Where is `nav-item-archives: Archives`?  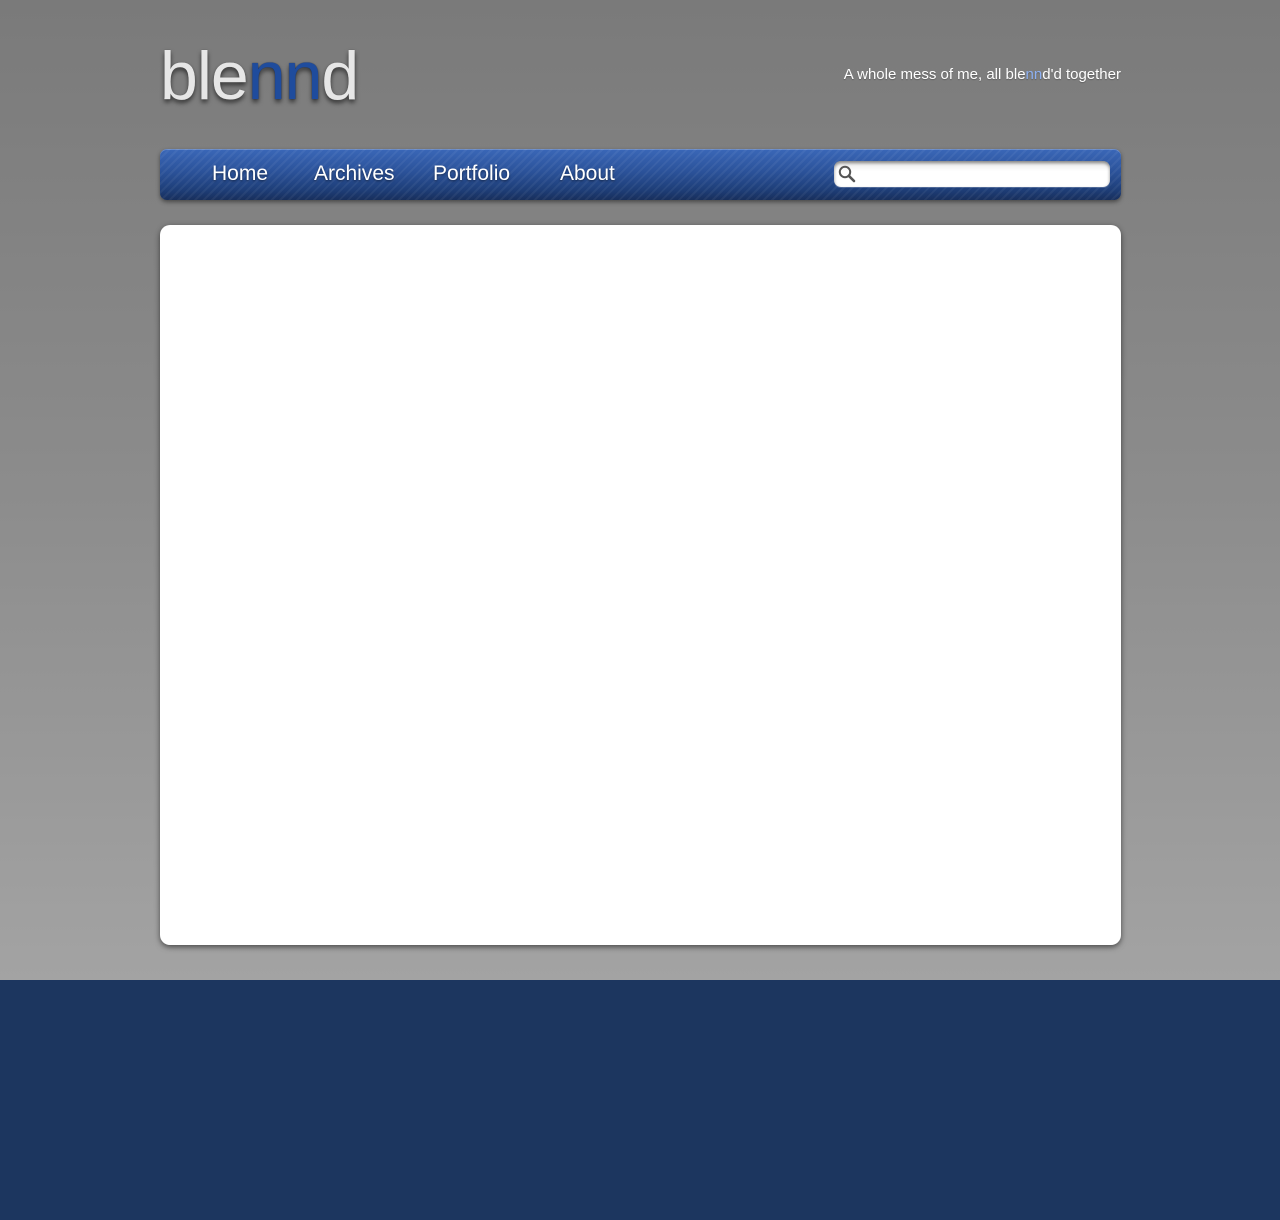
nav-item-archives: Archives is located at coordinates (354, 174).